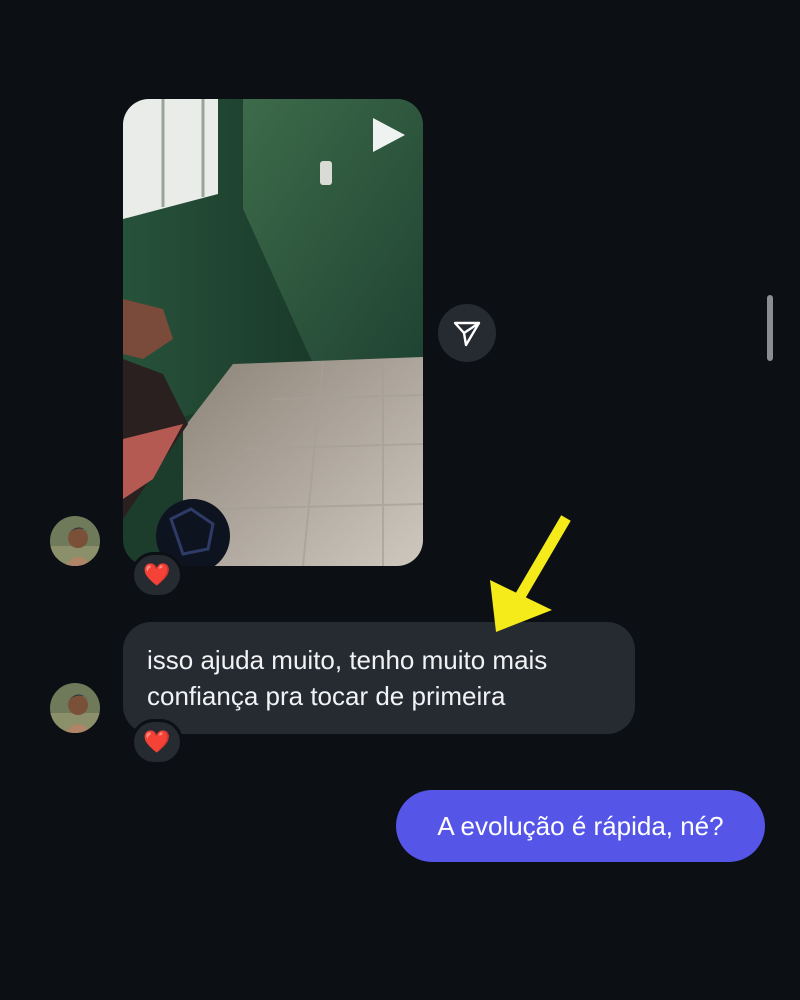  Describe the element at coordinates (530, 573) in the screenshot. I see `arrow-annotation-icon` at that location.